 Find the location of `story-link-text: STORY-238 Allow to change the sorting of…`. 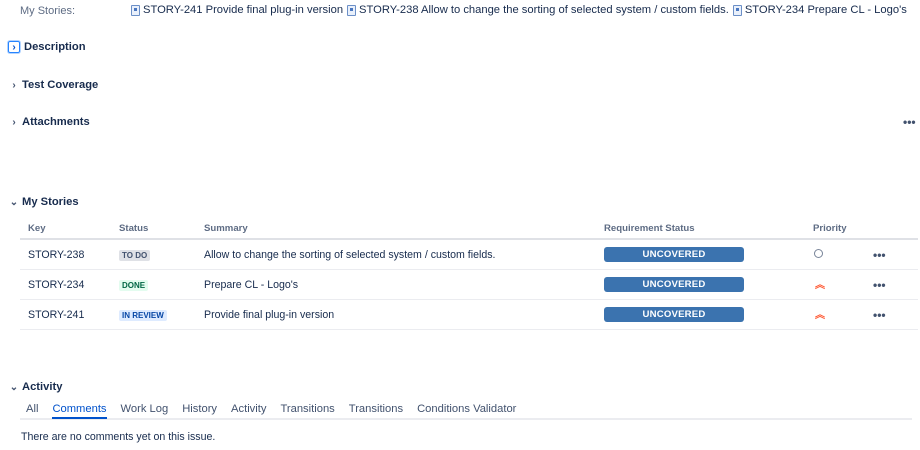

story-link-text: STORY-238 Allow to change the sorting of… is located at coordinates (544, 10).